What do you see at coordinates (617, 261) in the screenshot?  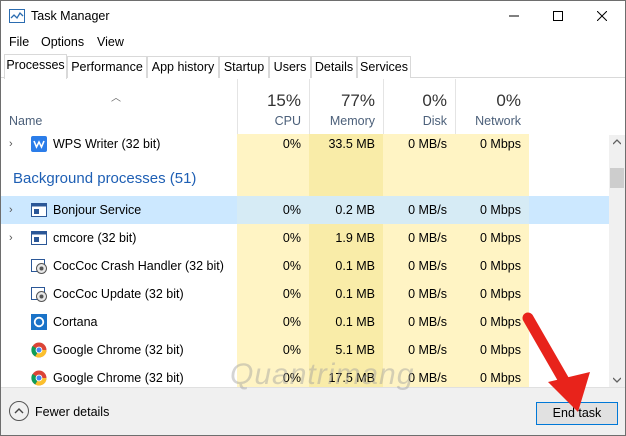 I see `vertical-scrollbar` at bounding box center [617, 261].